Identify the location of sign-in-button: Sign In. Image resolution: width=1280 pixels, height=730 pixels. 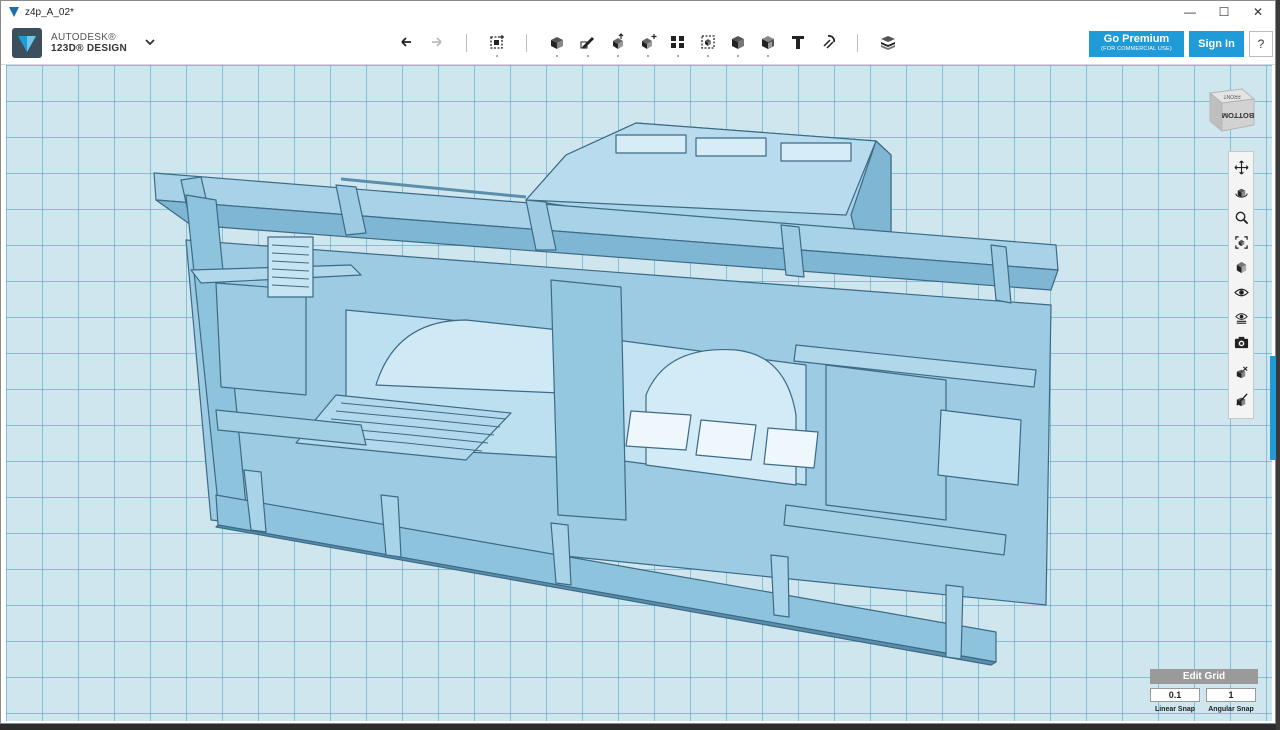
(1216, 44).